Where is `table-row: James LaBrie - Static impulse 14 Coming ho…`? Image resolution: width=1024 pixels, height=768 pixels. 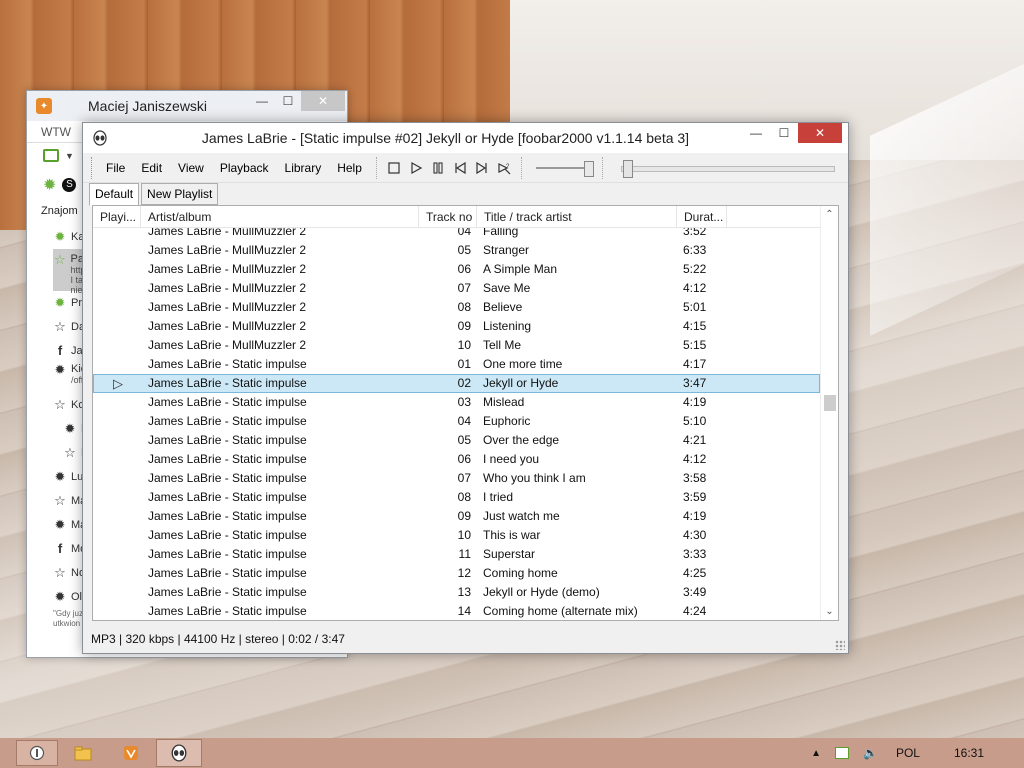
table-row: James LaBrie - Static impulse 14 Coming ho… is located at coordinates (456, 611).